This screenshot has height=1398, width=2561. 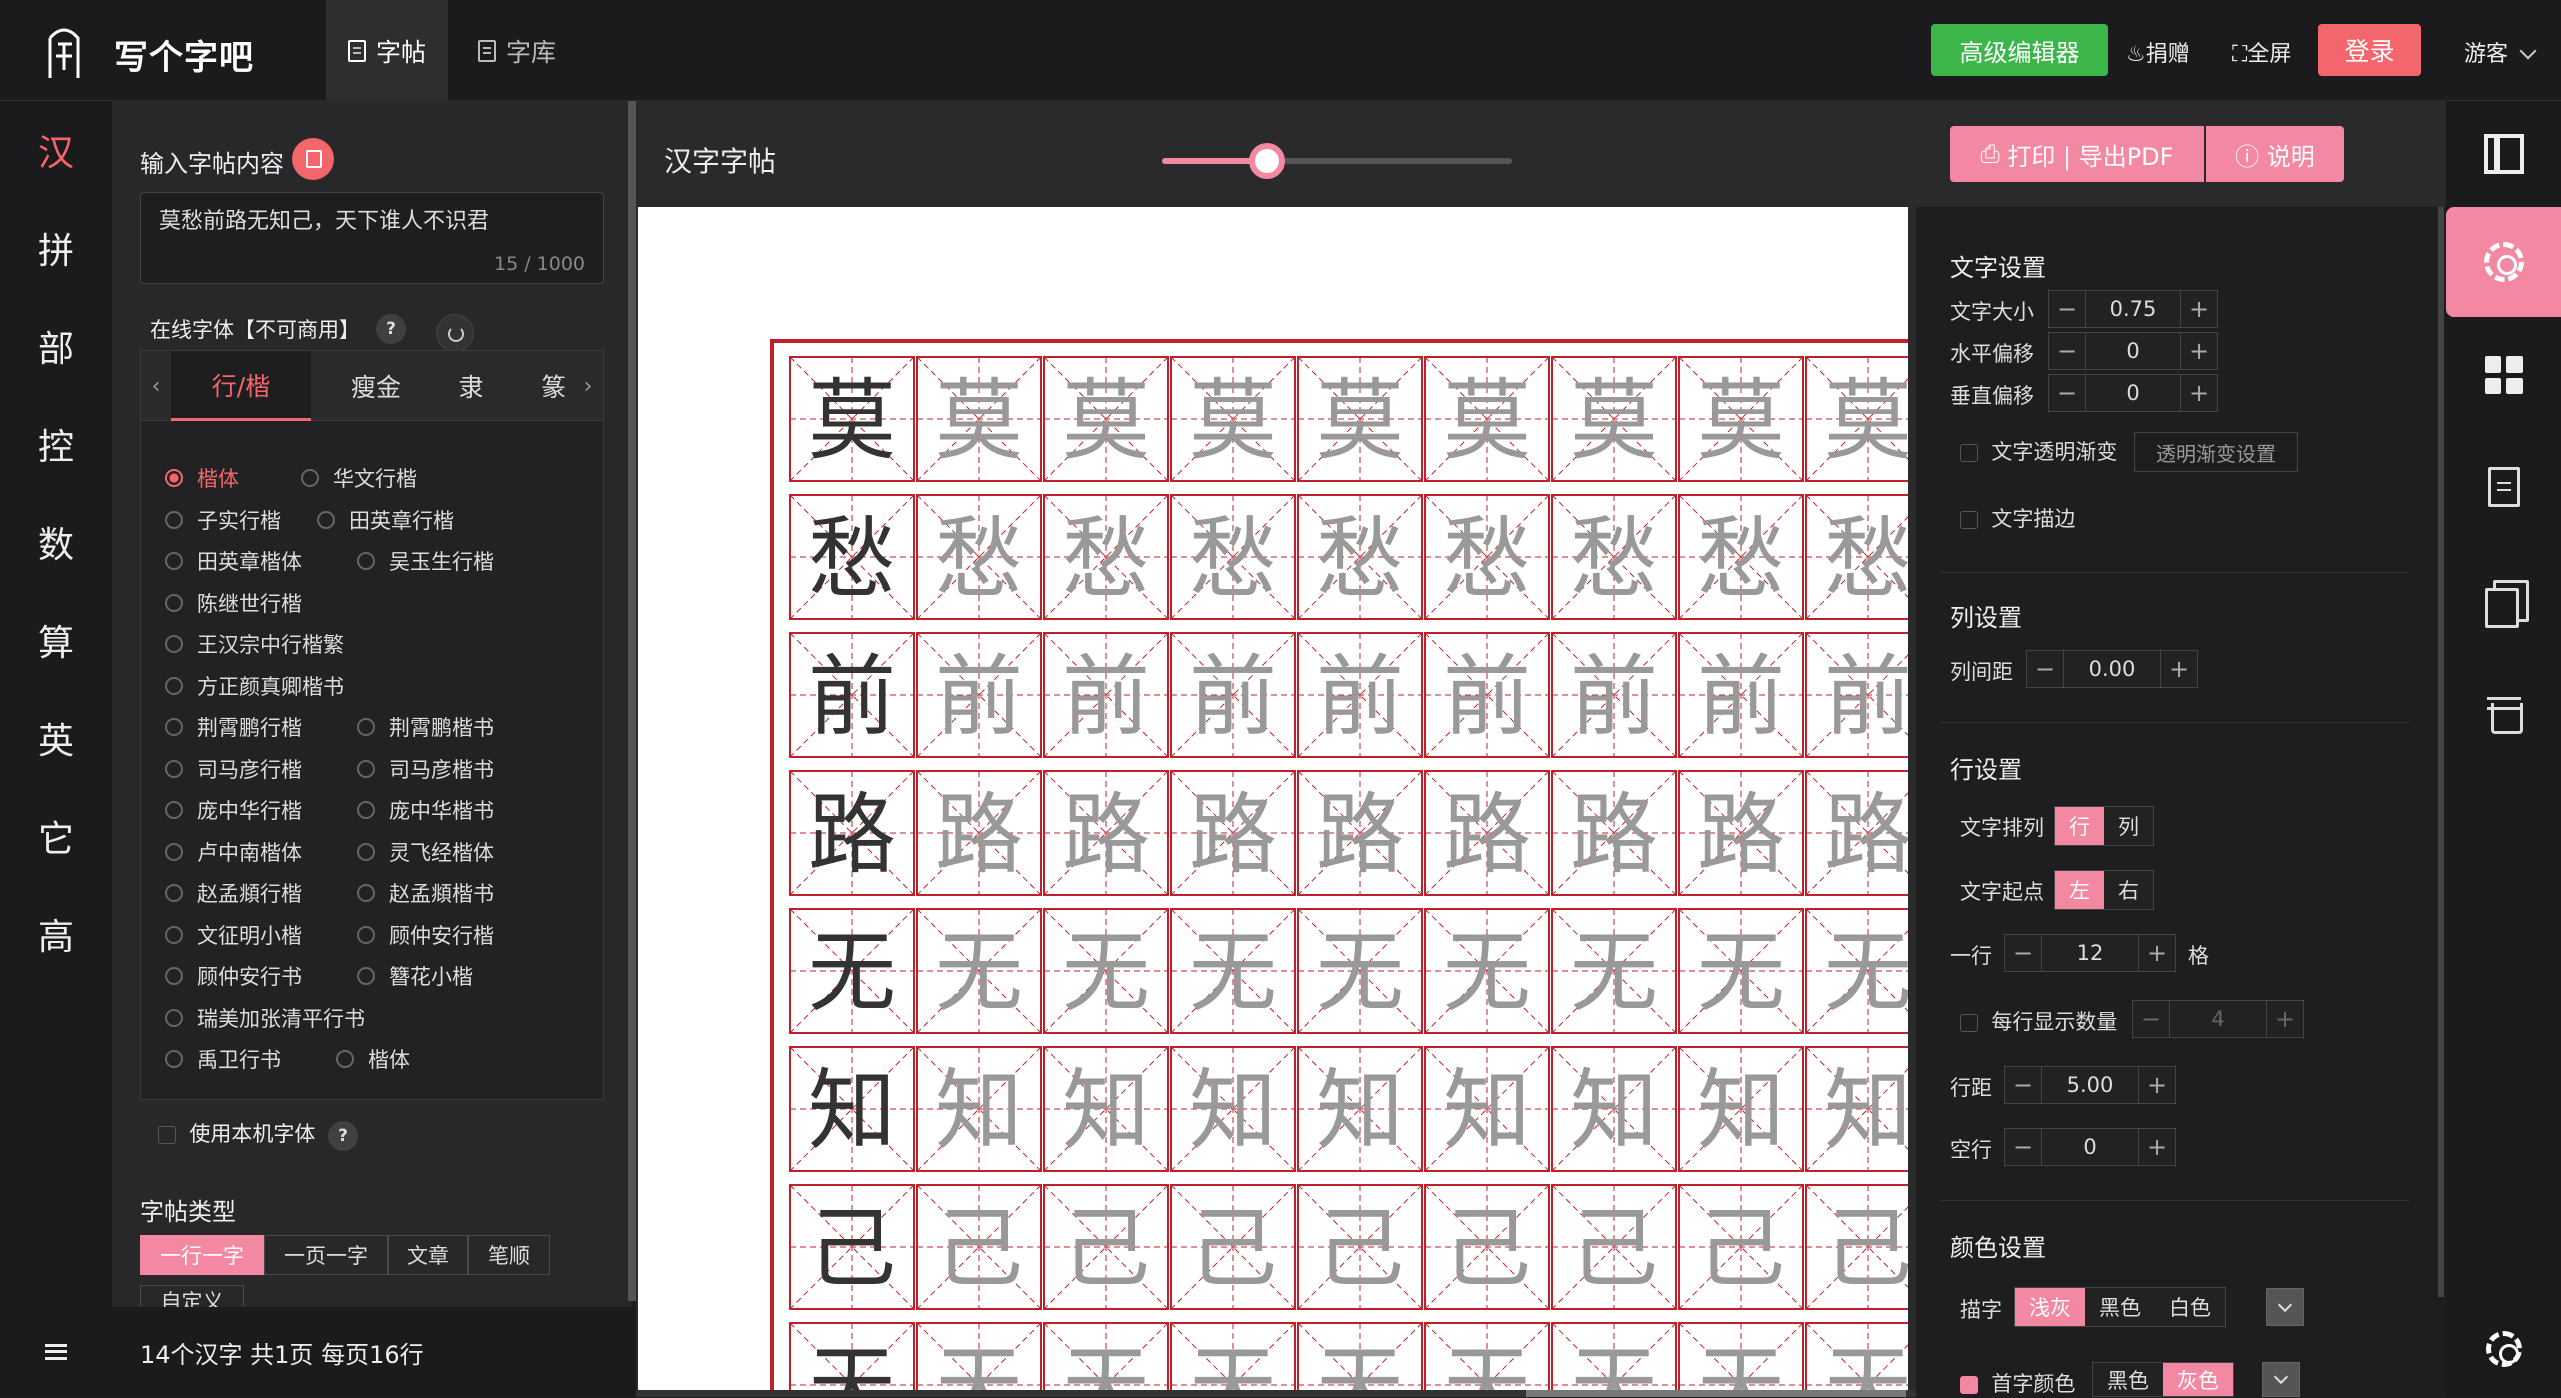 What do you see at coordinates (2128, 1379) in the screenshot?
I see `first-black: 黑色` at bounding box center [2128, 1379].